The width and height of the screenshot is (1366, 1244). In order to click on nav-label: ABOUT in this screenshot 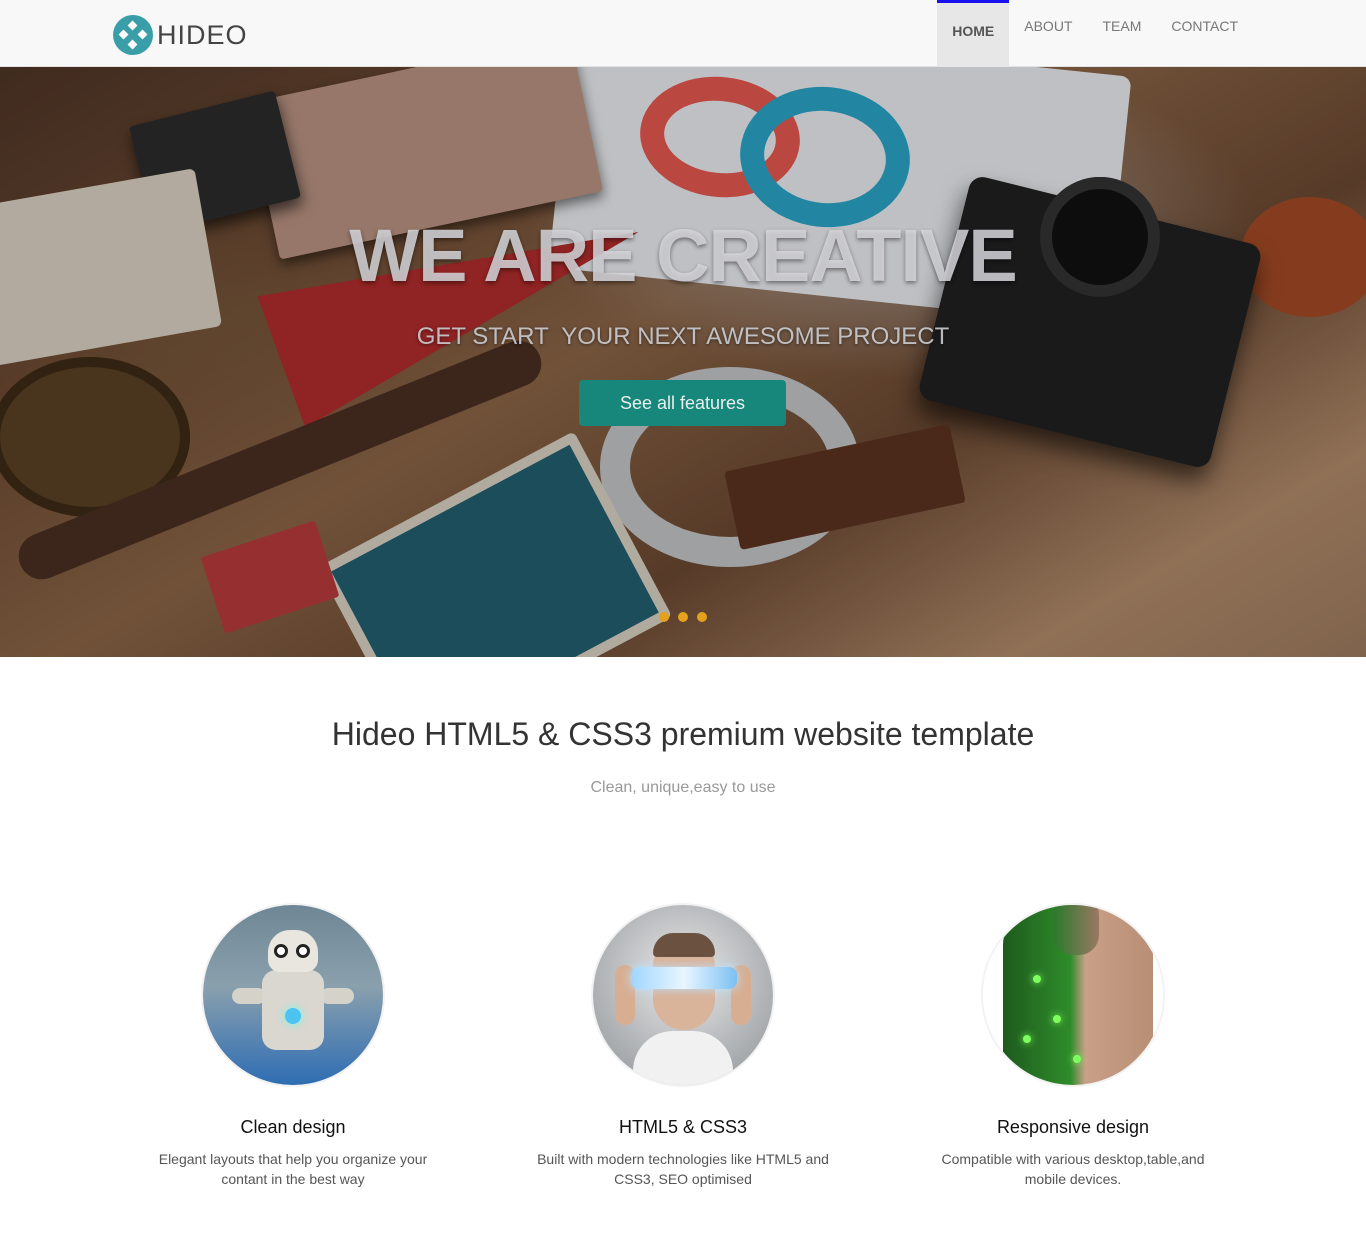, I will do `click(1048, 26)`.